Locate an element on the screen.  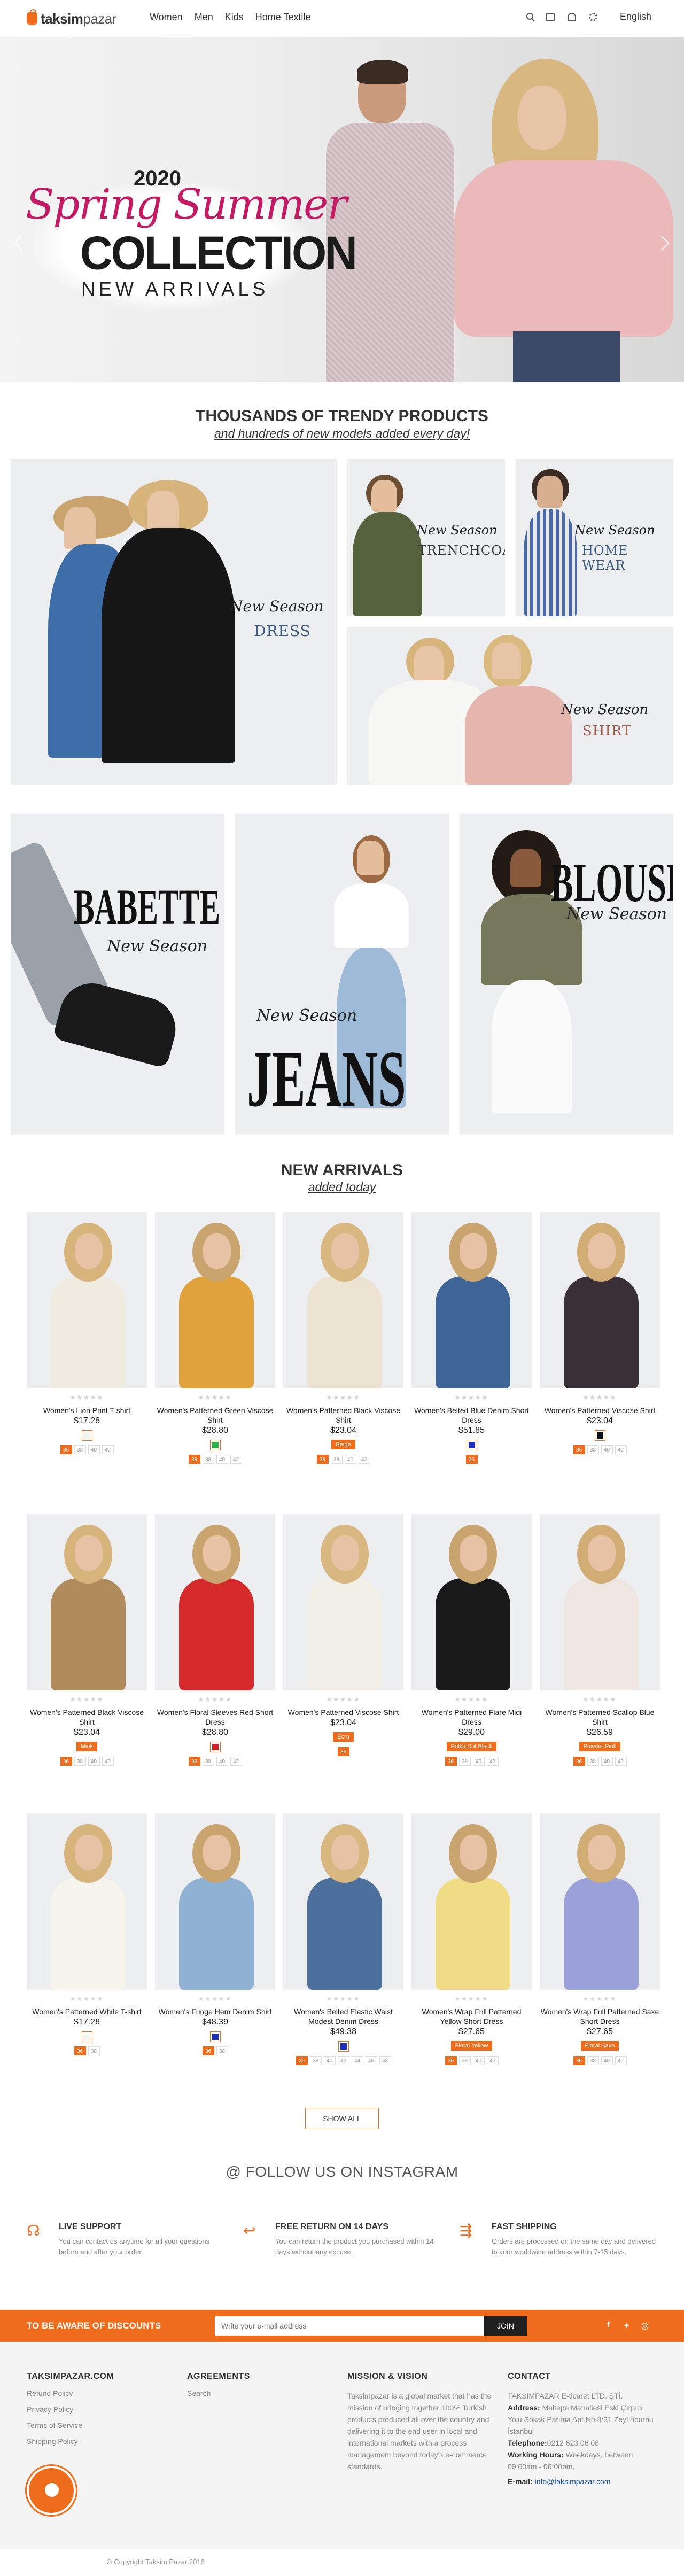
color-tag: Floral Saxe is located at coordinates (599, 2046).